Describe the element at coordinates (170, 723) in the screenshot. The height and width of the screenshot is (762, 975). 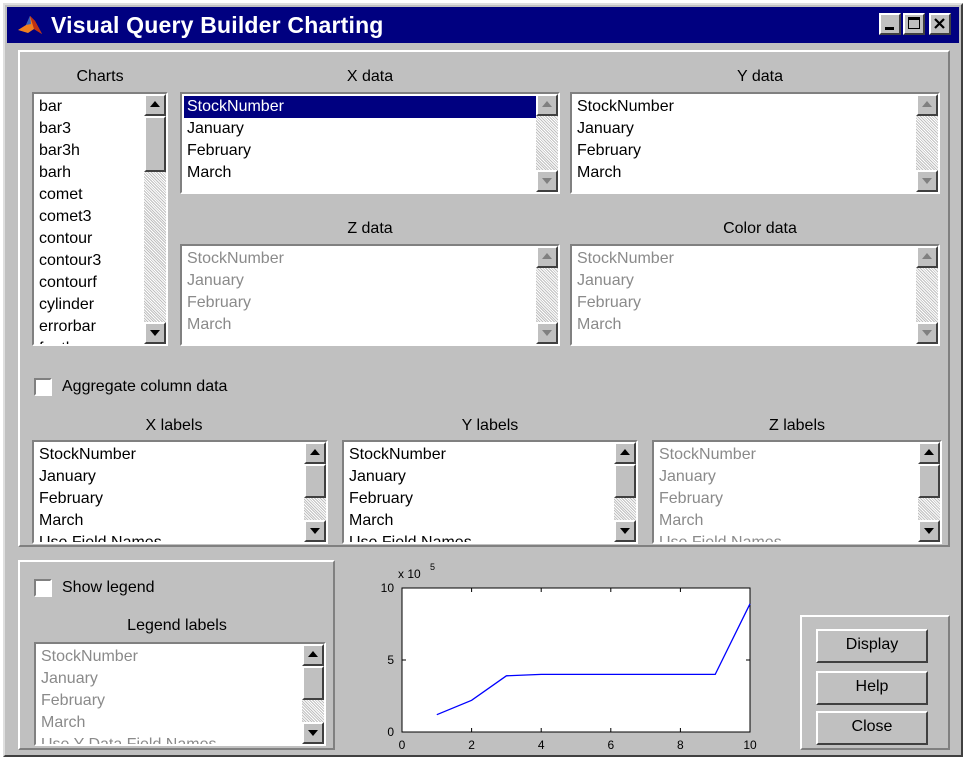
I see `legend-label-item: March` at that location.